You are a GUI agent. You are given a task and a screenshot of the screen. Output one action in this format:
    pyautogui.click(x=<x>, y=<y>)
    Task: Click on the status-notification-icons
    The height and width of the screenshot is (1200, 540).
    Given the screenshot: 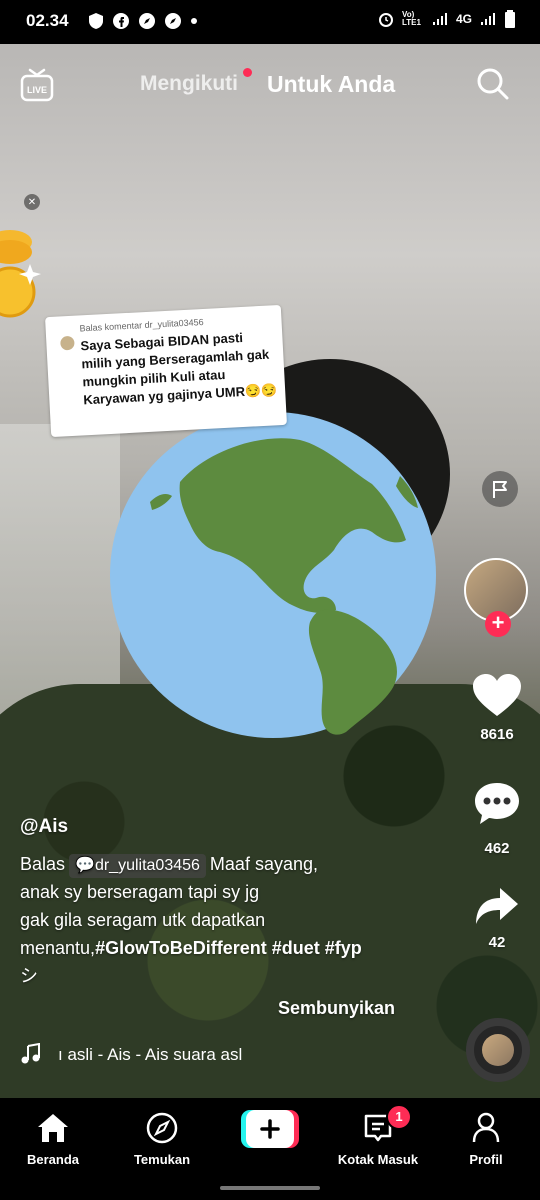 What is the action you would take?
    pyautogui.click(x=143, y=21)
    